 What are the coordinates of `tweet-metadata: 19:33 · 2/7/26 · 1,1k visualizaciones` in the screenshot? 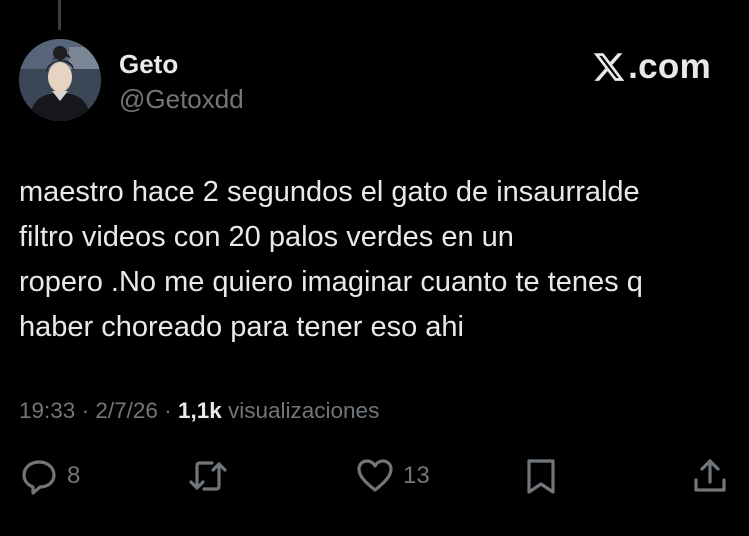 It's located at (199, 411).